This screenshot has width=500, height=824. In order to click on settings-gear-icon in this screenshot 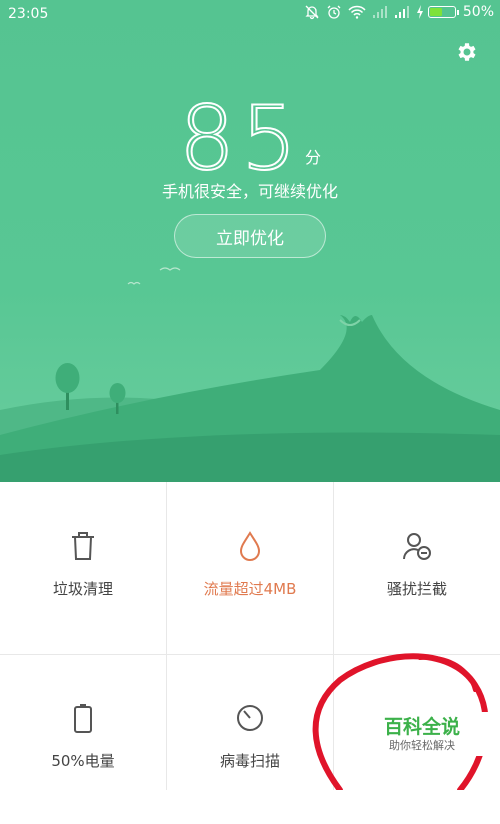, I will do `click(467, 52)`.